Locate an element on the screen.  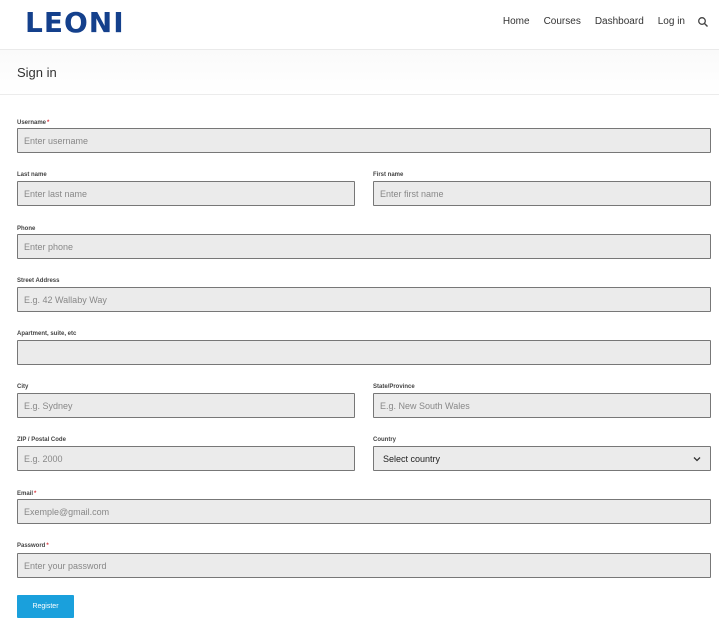
phone-field is located at coordinates (364, 246).